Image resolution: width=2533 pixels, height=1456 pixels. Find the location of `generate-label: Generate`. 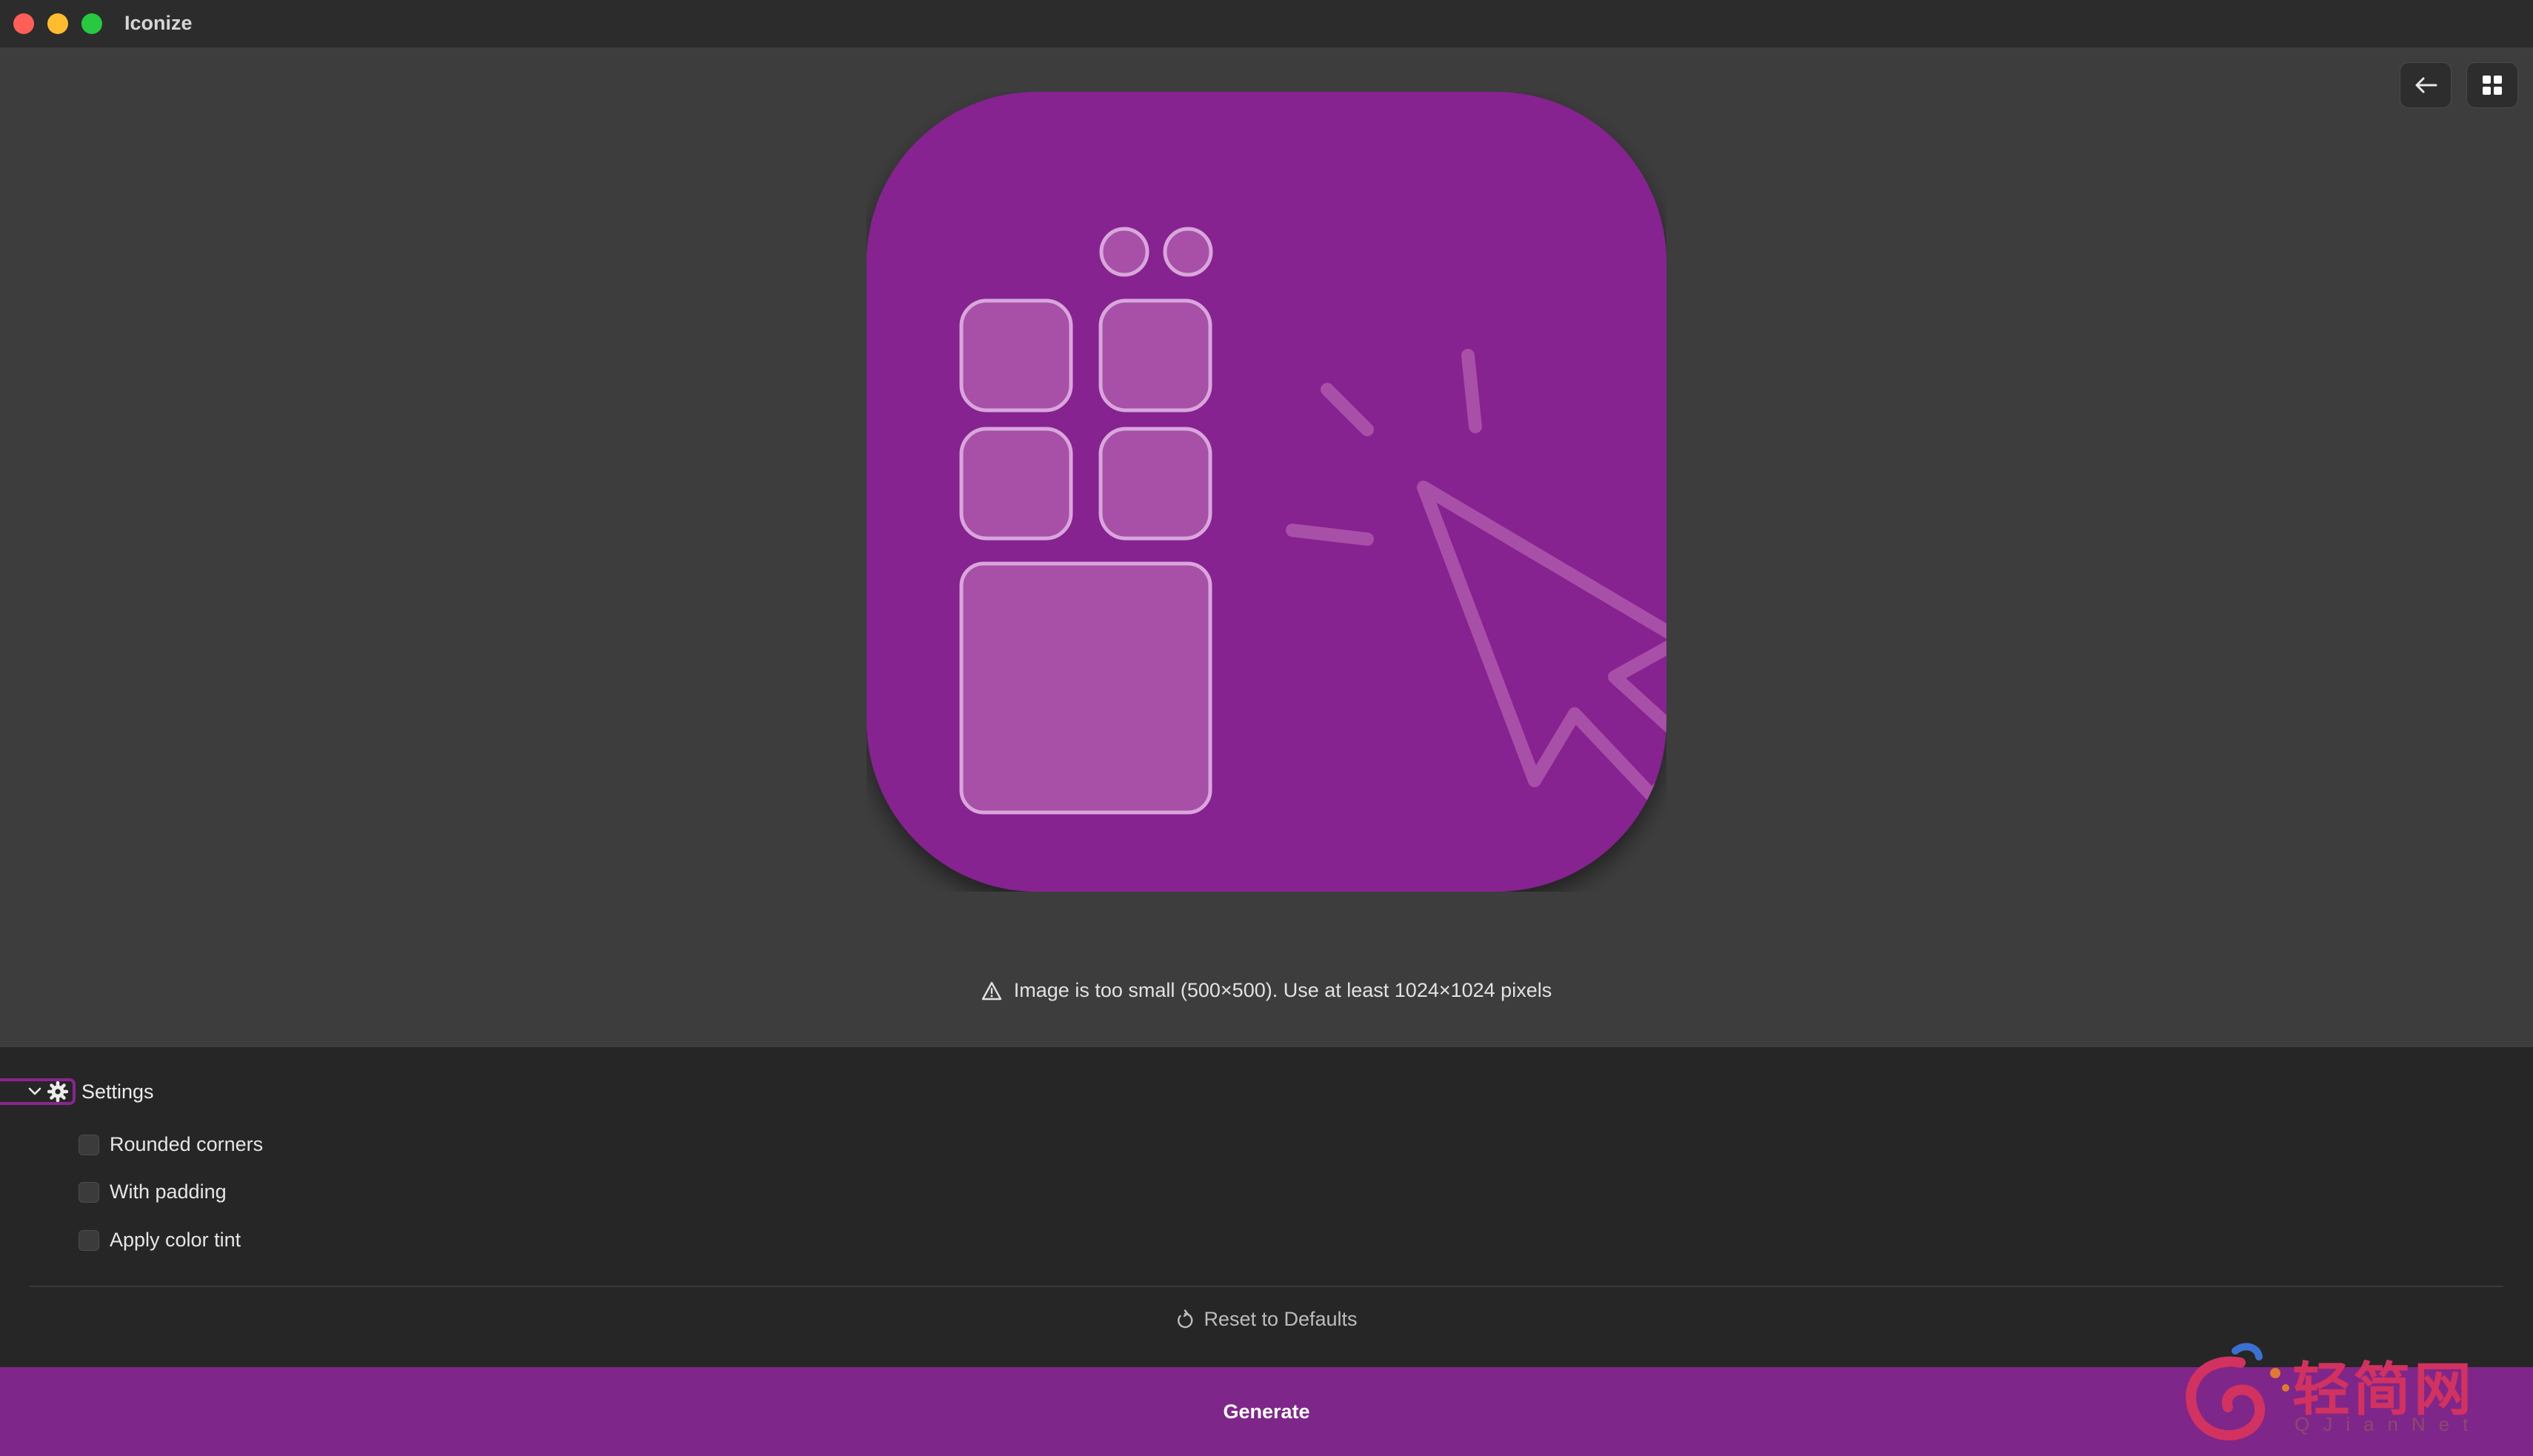

generate-label: Generate is located at coordinates (1266, 1411).